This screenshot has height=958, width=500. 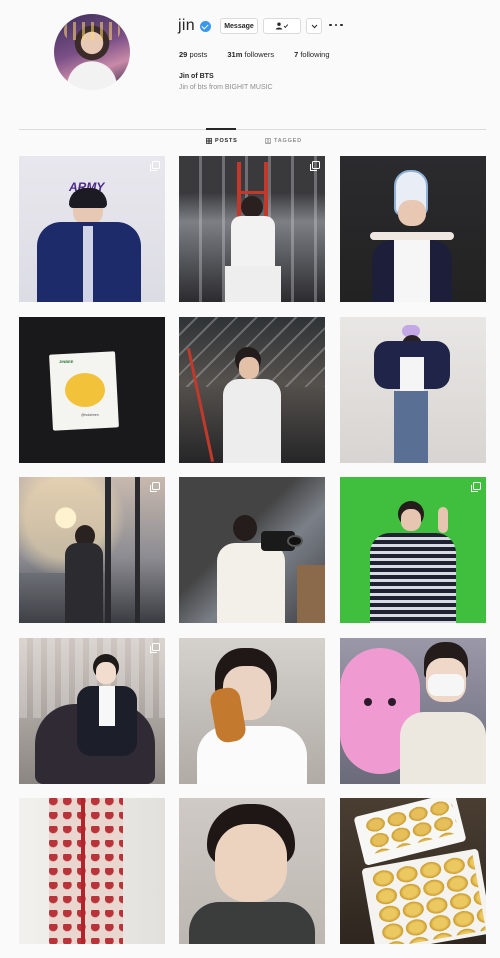 I want to click on profile-stats: 29 posts 31m followers 7 following, so click(x=264, y=54).